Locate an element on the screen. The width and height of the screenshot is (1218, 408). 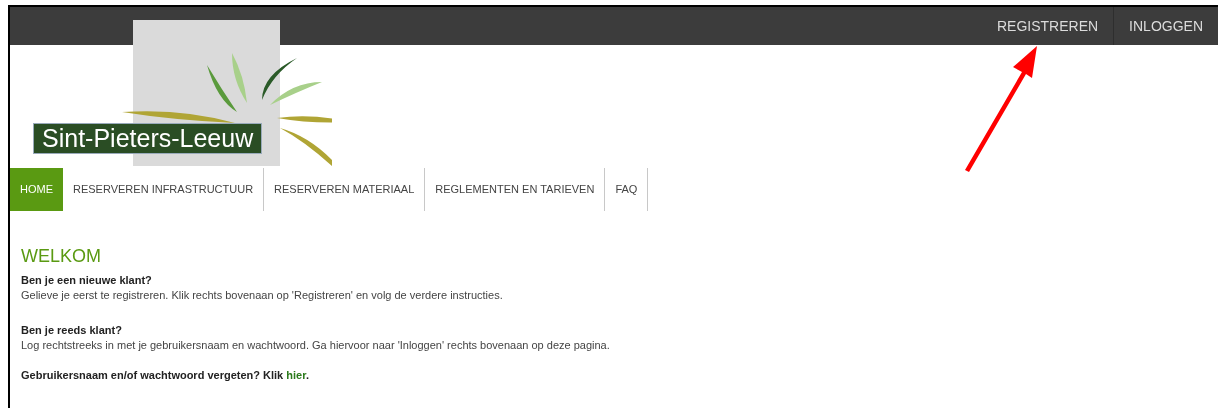
welcome-heading: WELKOM is located at coordinates (61, 256).